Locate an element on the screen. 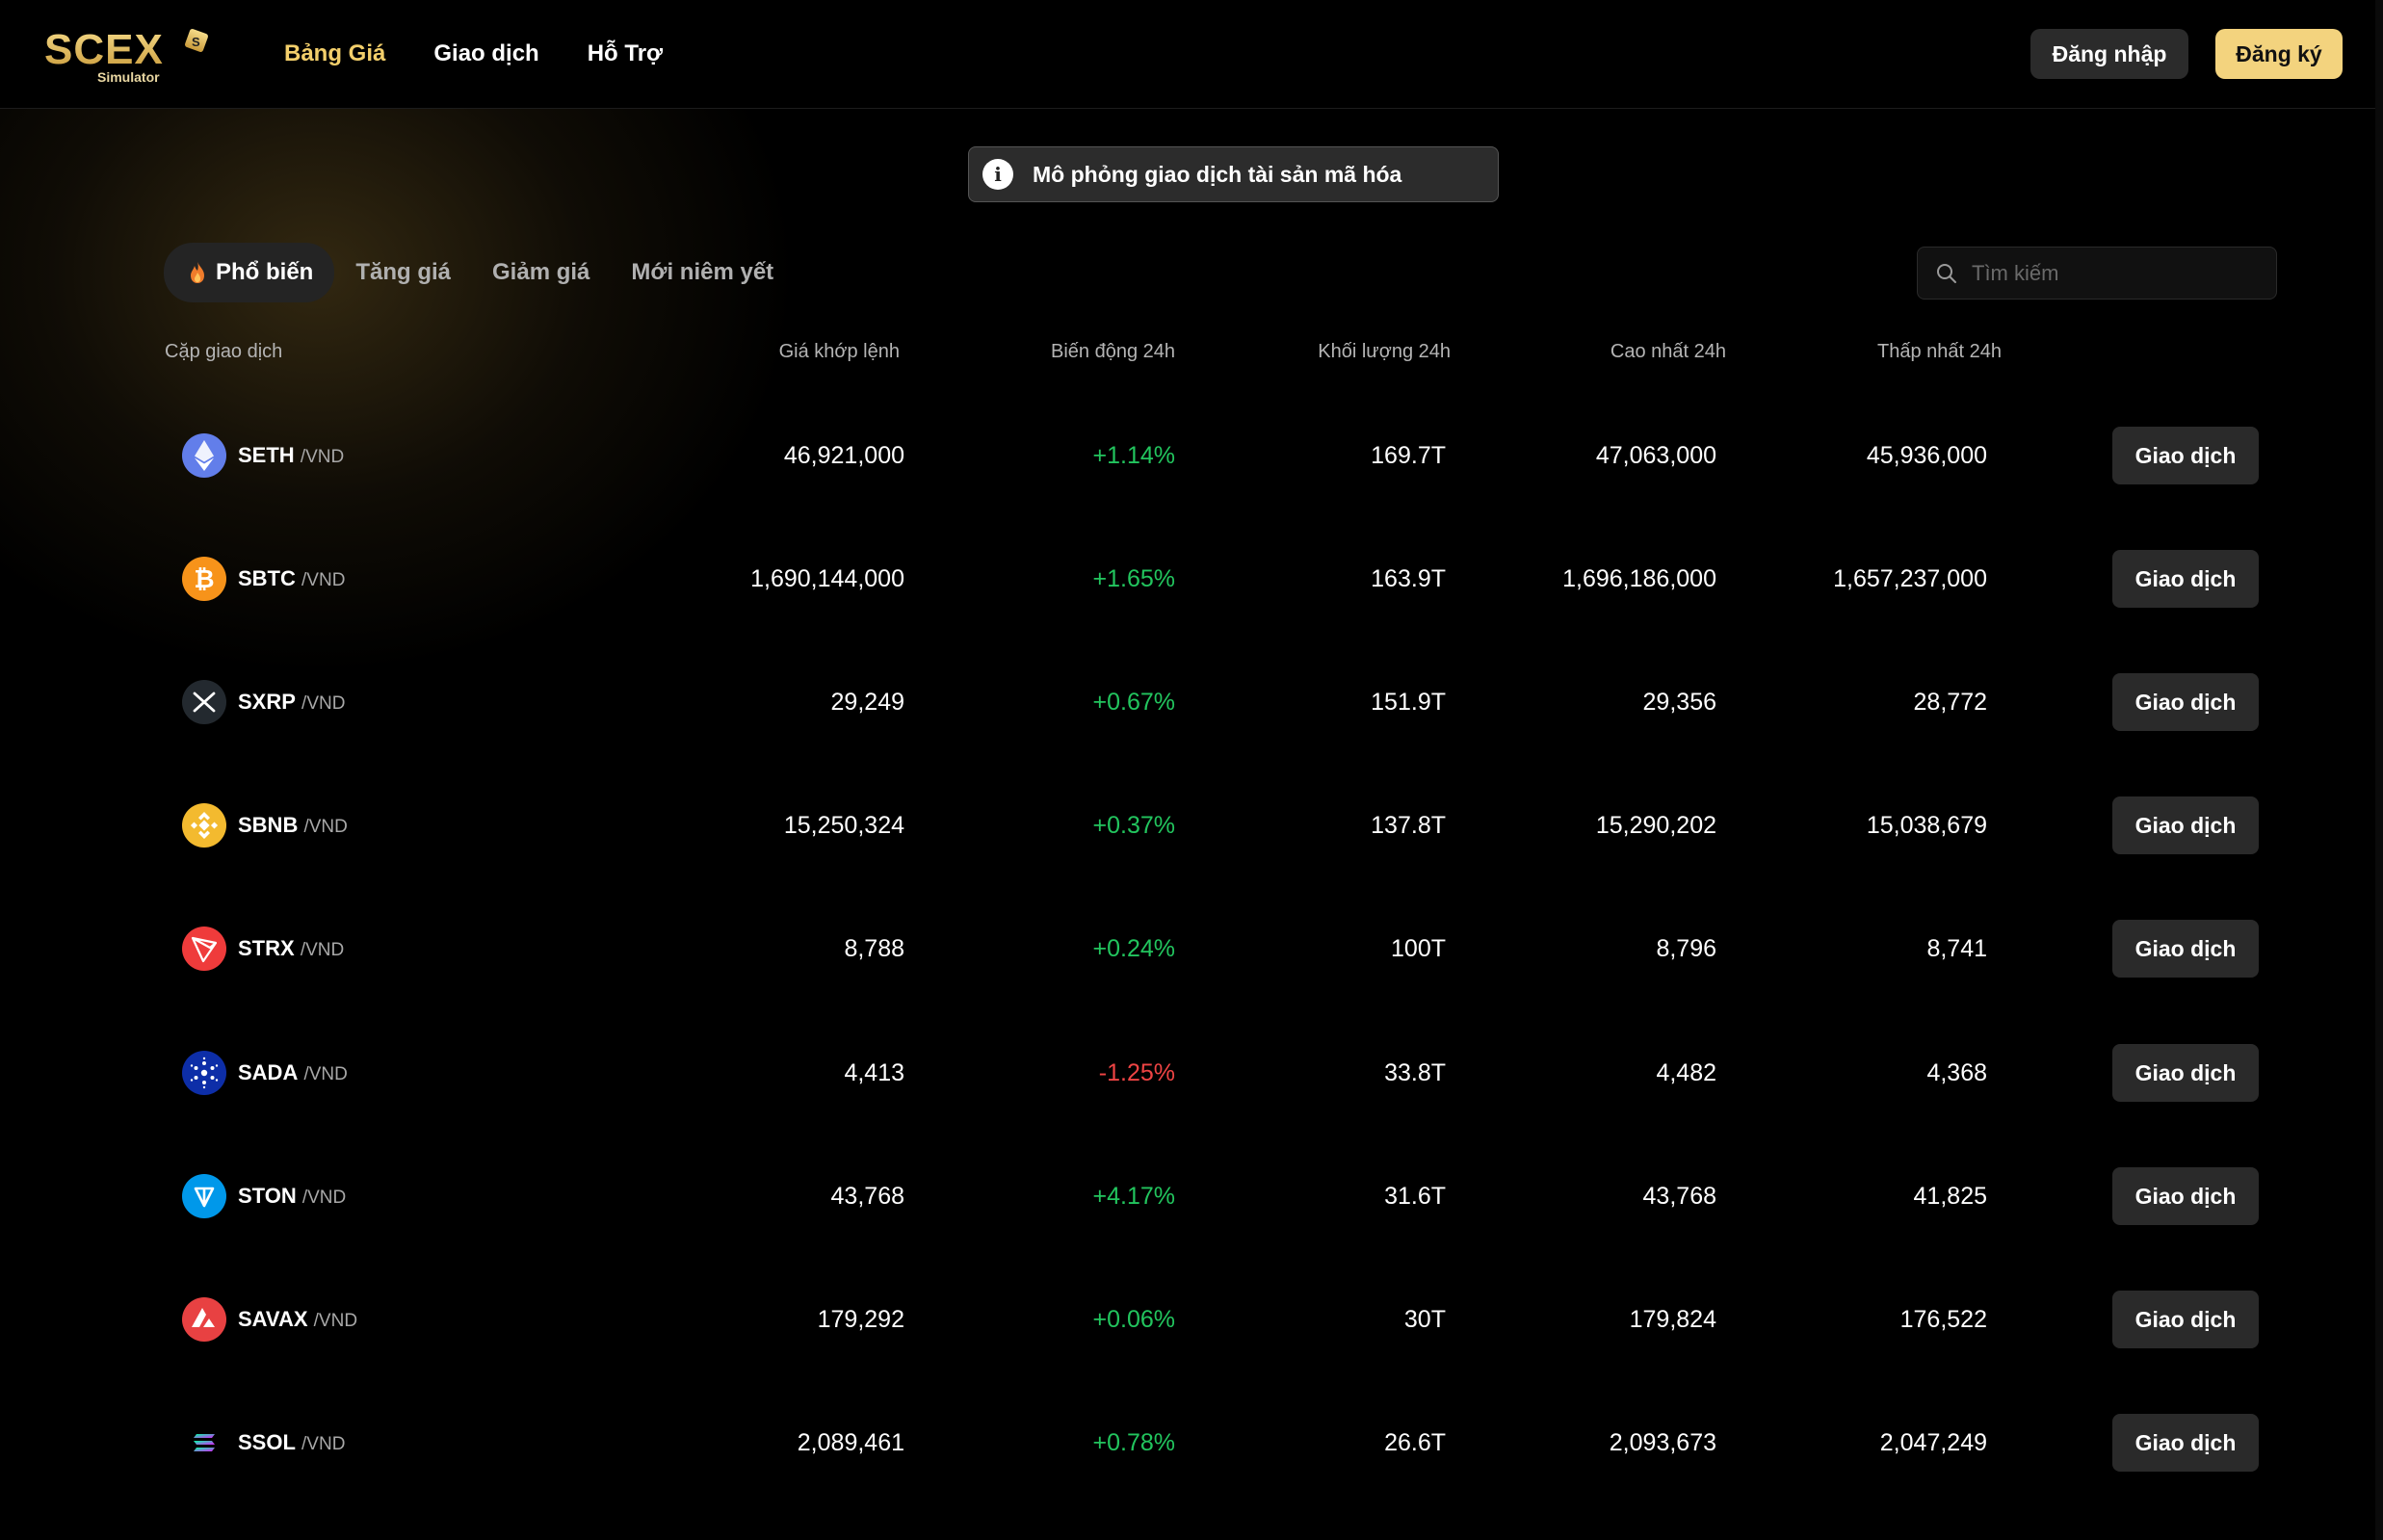 The width and height of the screenshot is (2383, 1540). trading-pair: SXRP /VND is located at coordinates (291, 703).